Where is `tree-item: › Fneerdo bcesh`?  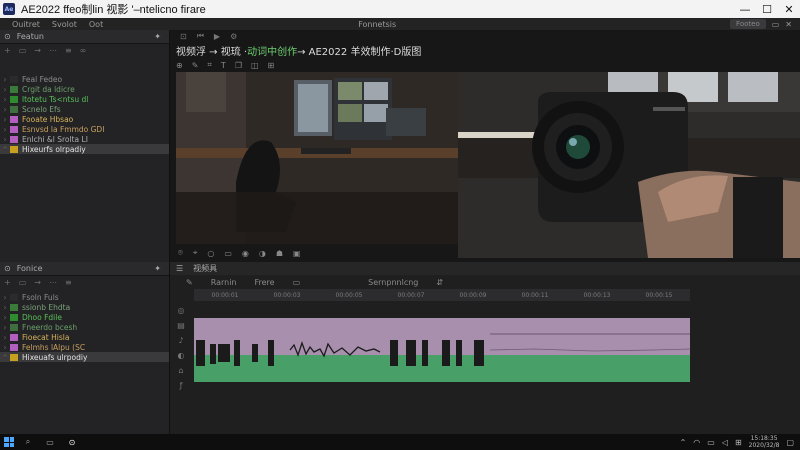 tree-item: › Fneerdo bcesh is located at coordinates (84, 327).